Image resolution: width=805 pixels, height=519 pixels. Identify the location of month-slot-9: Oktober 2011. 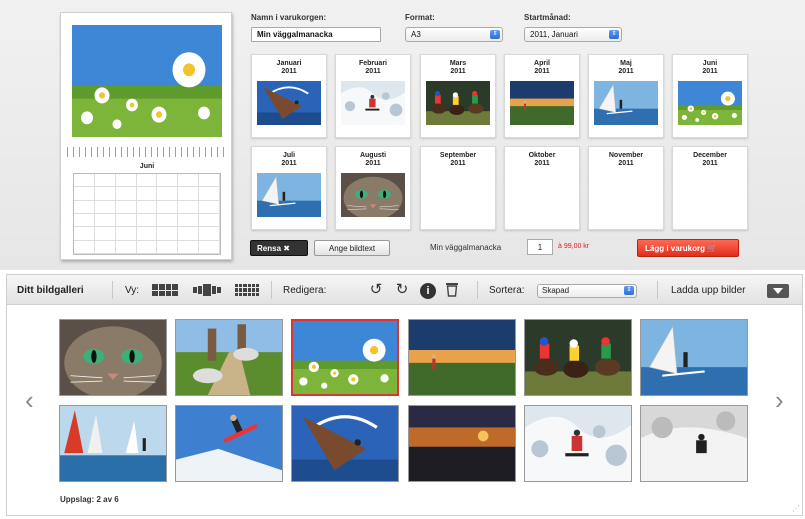
(542, 188).